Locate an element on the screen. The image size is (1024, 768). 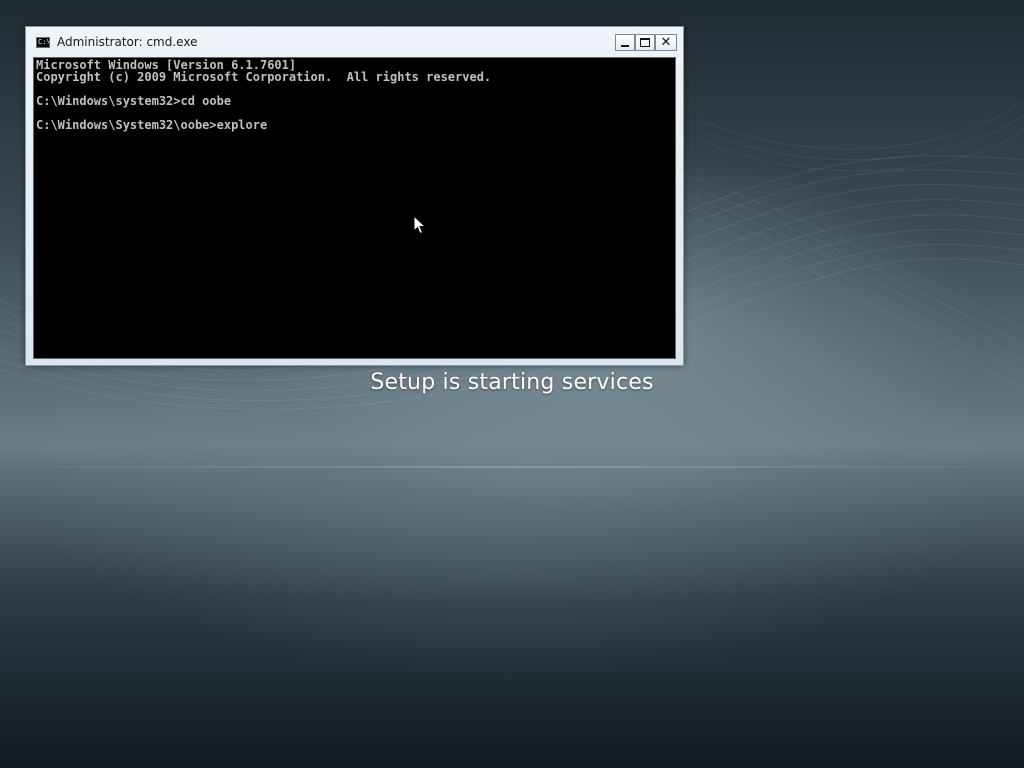
close-icon: ✕ is located at coordinates (666, 42).